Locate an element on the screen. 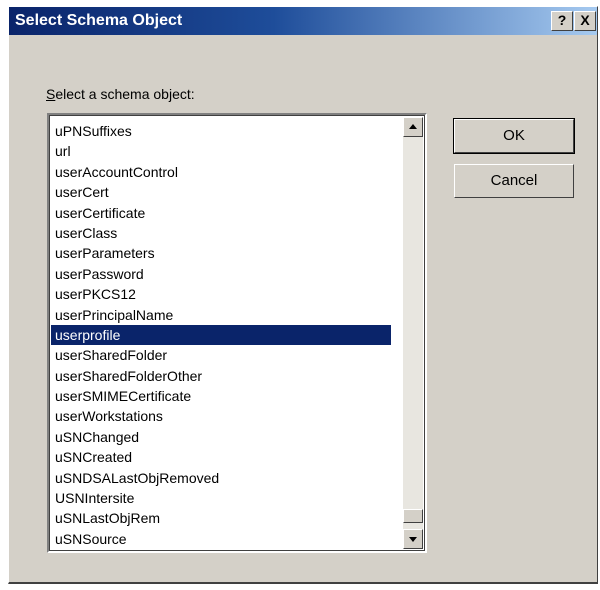 The width and height of the screenshot is (600, 590). scroll-down-button is located at coordinates (413, 539).